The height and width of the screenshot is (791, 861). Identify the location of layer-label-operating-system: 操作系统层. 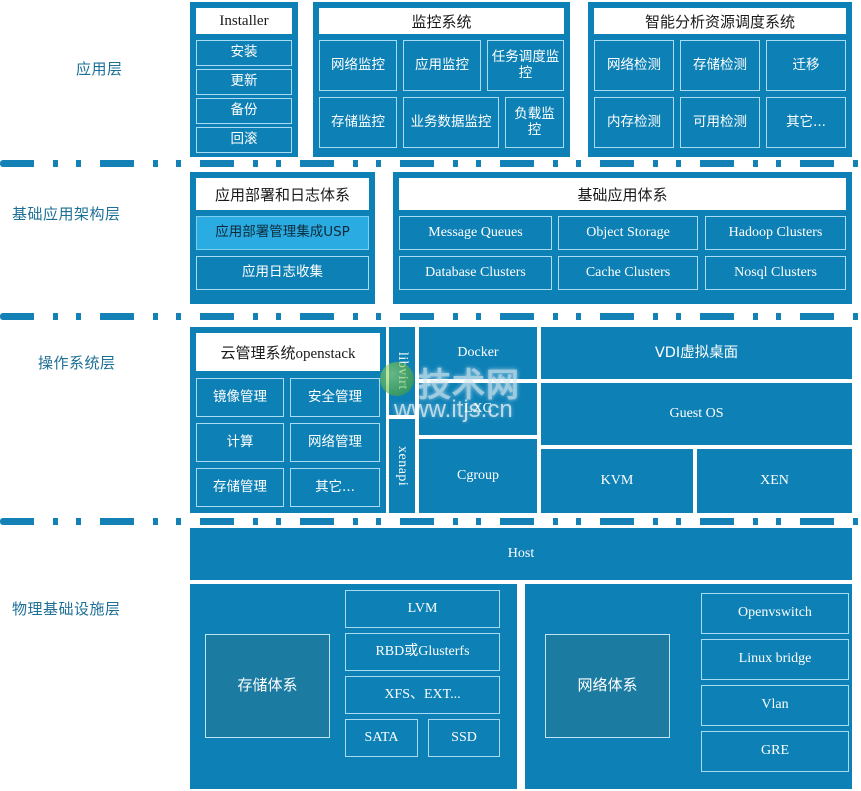
(77, 363).